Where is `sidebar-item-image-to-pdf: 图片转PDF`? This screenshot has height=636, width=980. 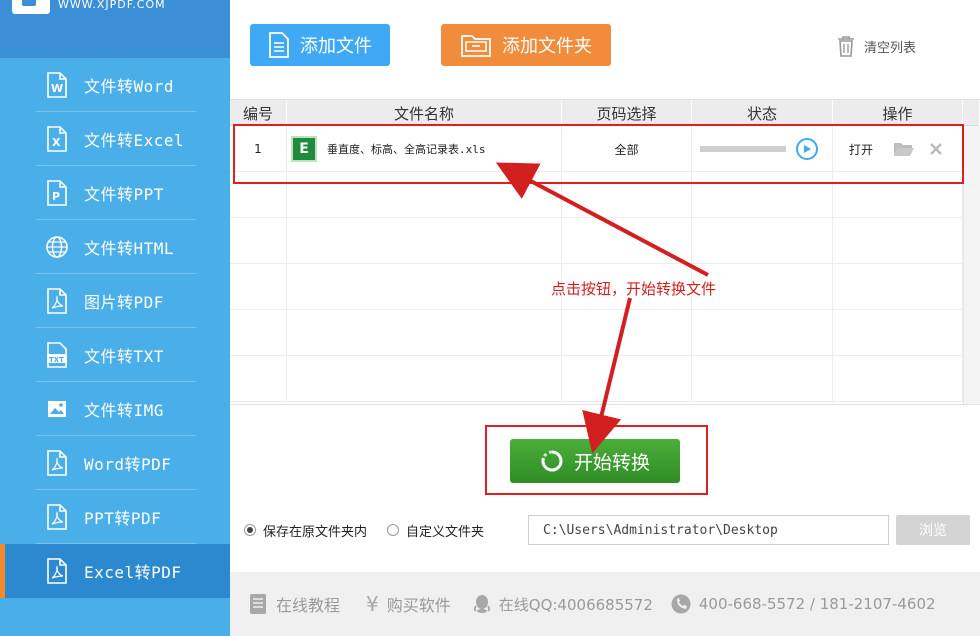
sidebar-item-image-to-pdf: 图片转PDF is located at coordinates (115, 301).